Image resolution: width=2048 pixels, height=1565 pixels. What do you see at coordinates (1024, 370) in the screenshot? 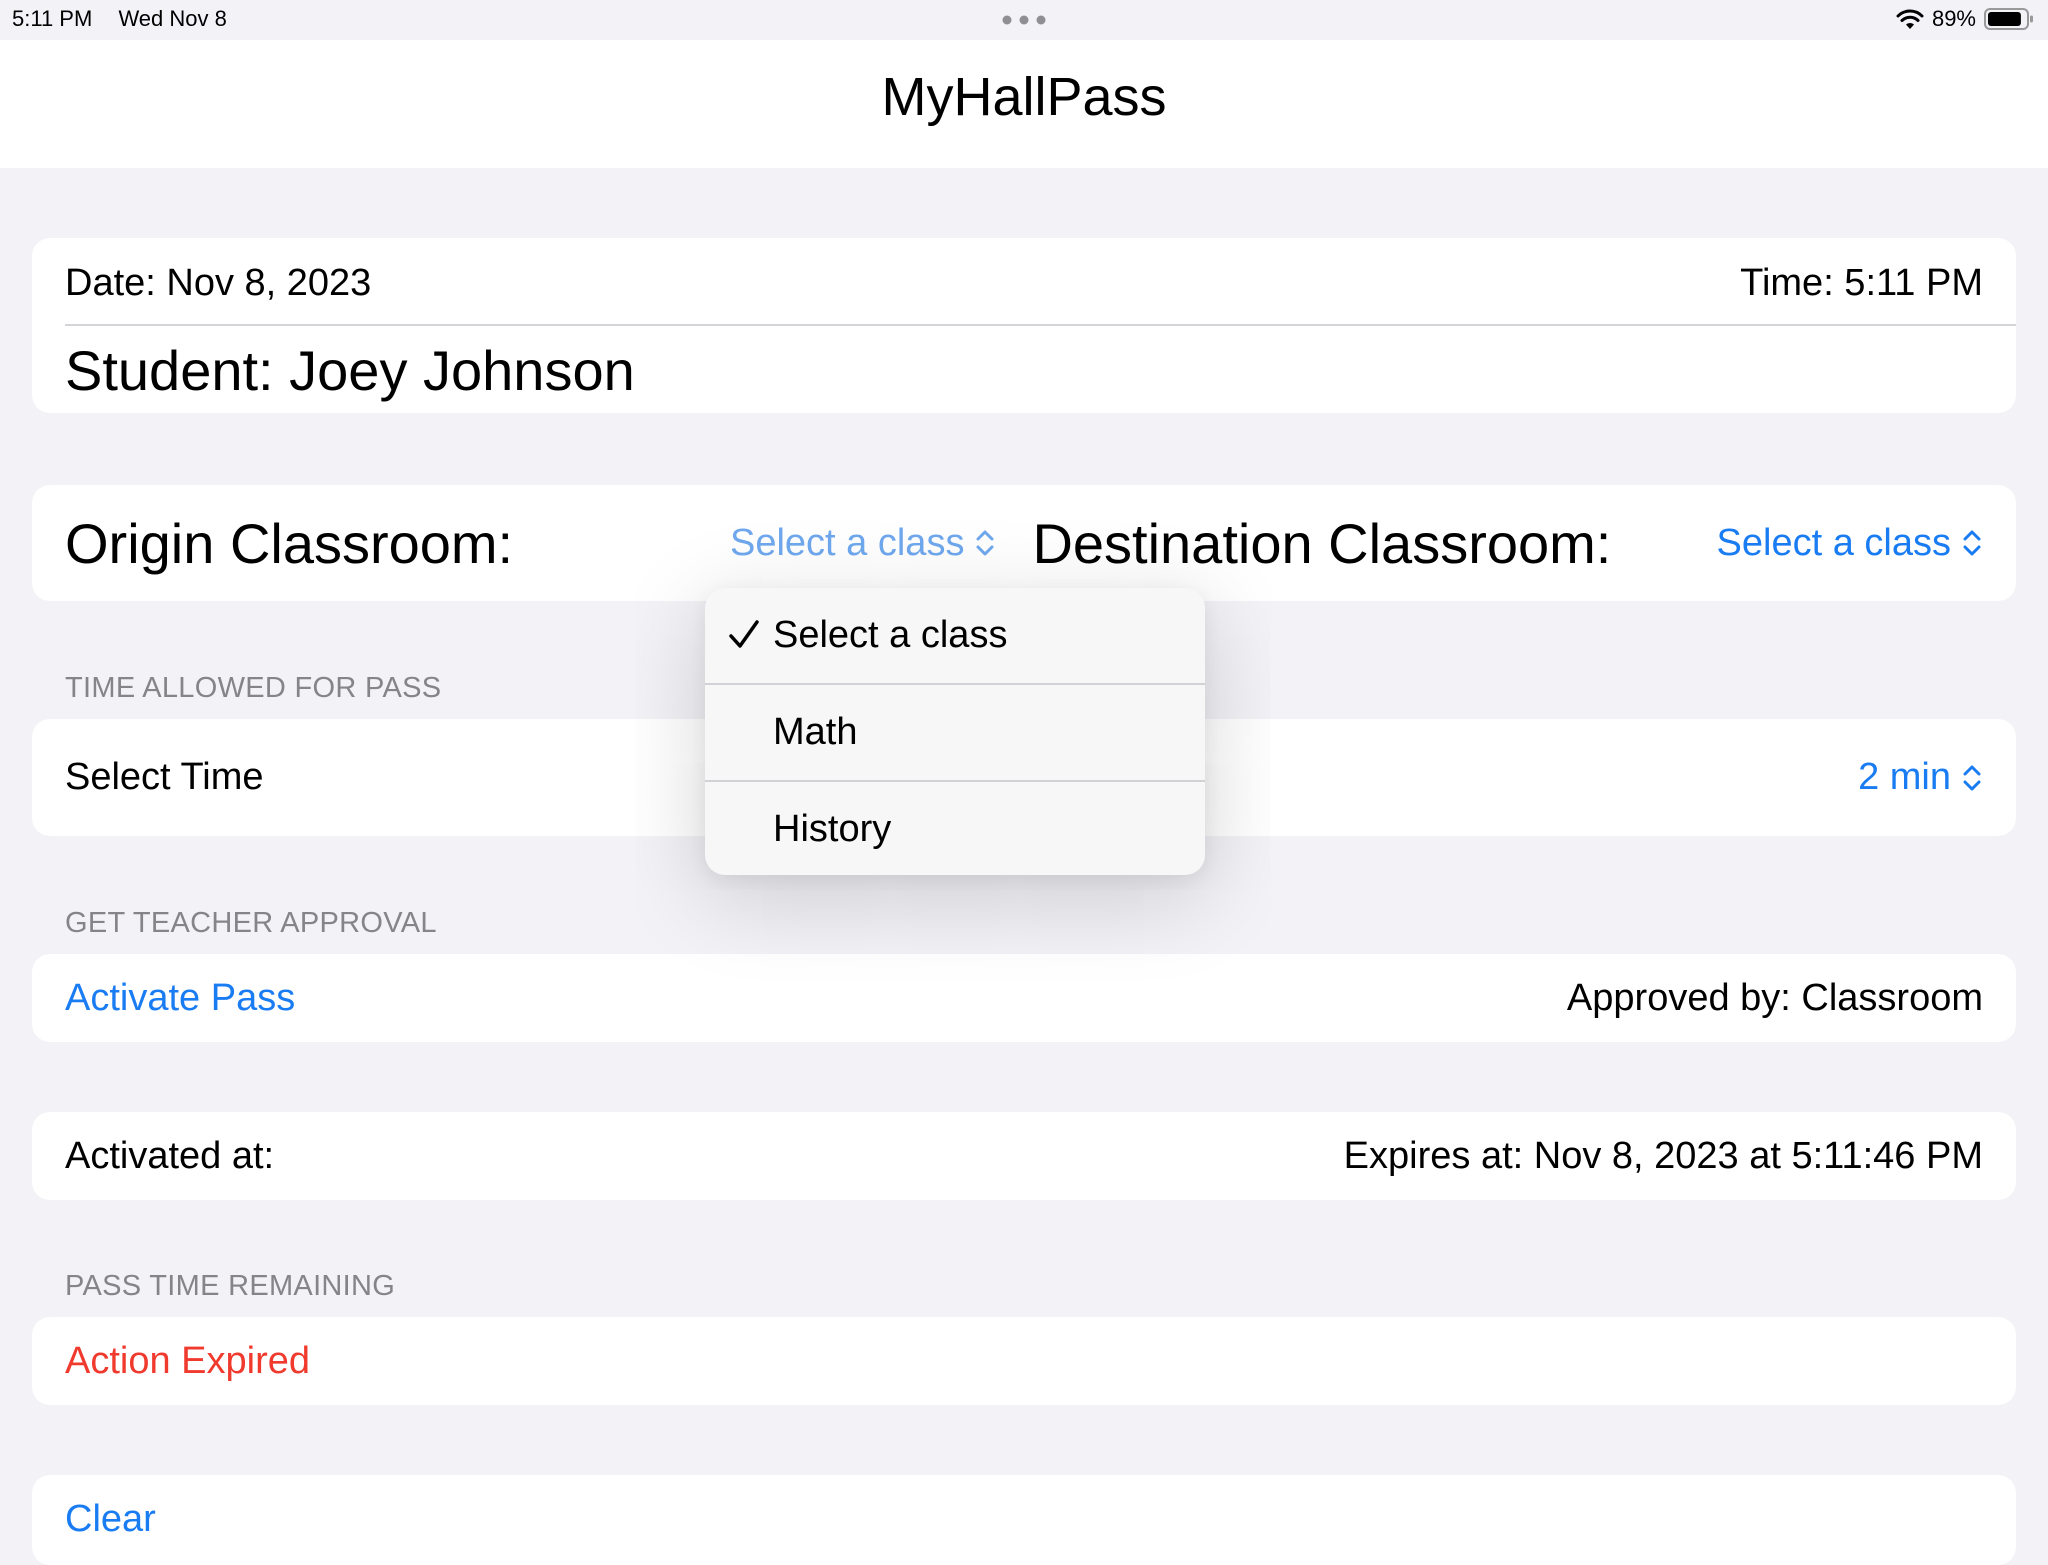
I see `student-row: Student: Joey Johnson` at bounding box center [1024, 370].